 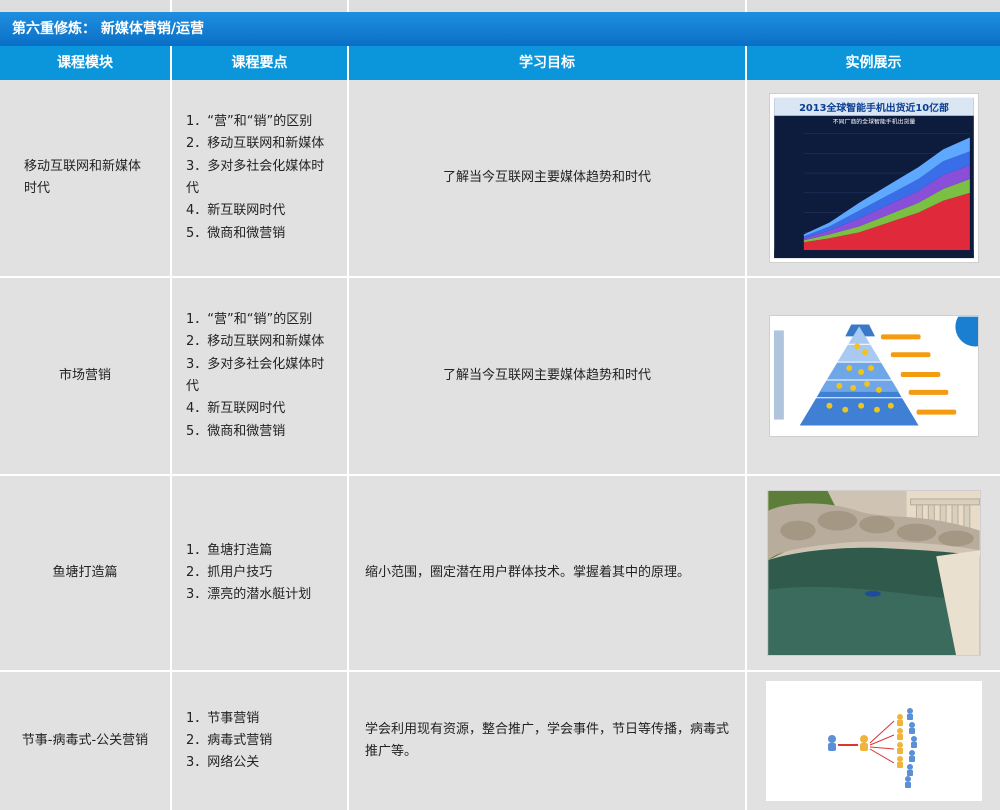 What do you see at coordinates (229, 740) in the screenshot?
I see `point-item: 2．病毒式营销` at bounding box center [229, 740].